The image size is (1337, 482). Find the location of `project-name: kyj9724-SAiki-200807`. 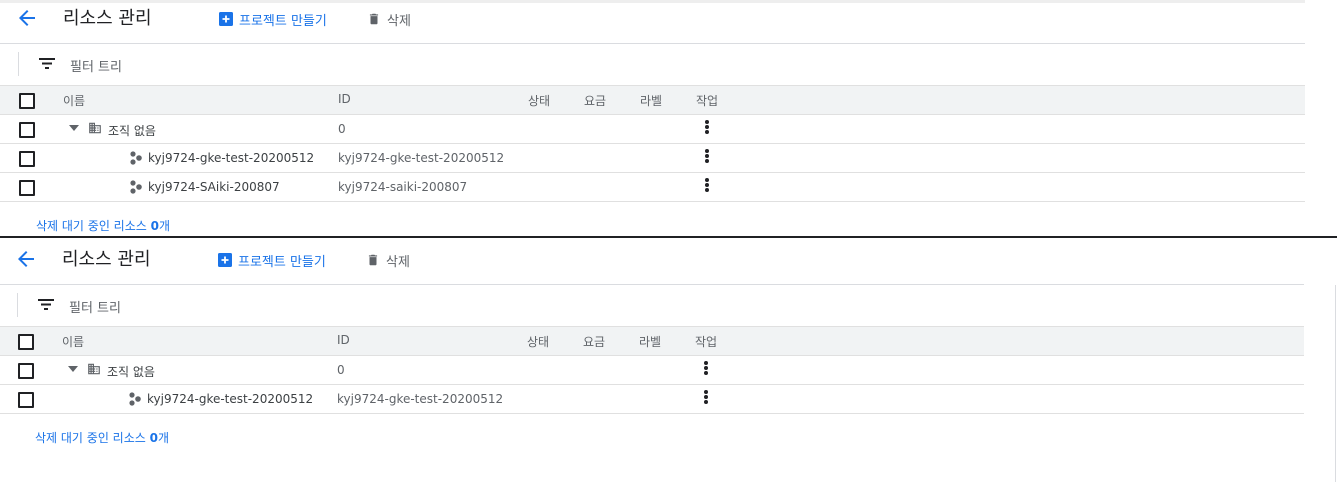

project-name: kyj9724-SAiki-200807 is located at coordinates (214, 187).